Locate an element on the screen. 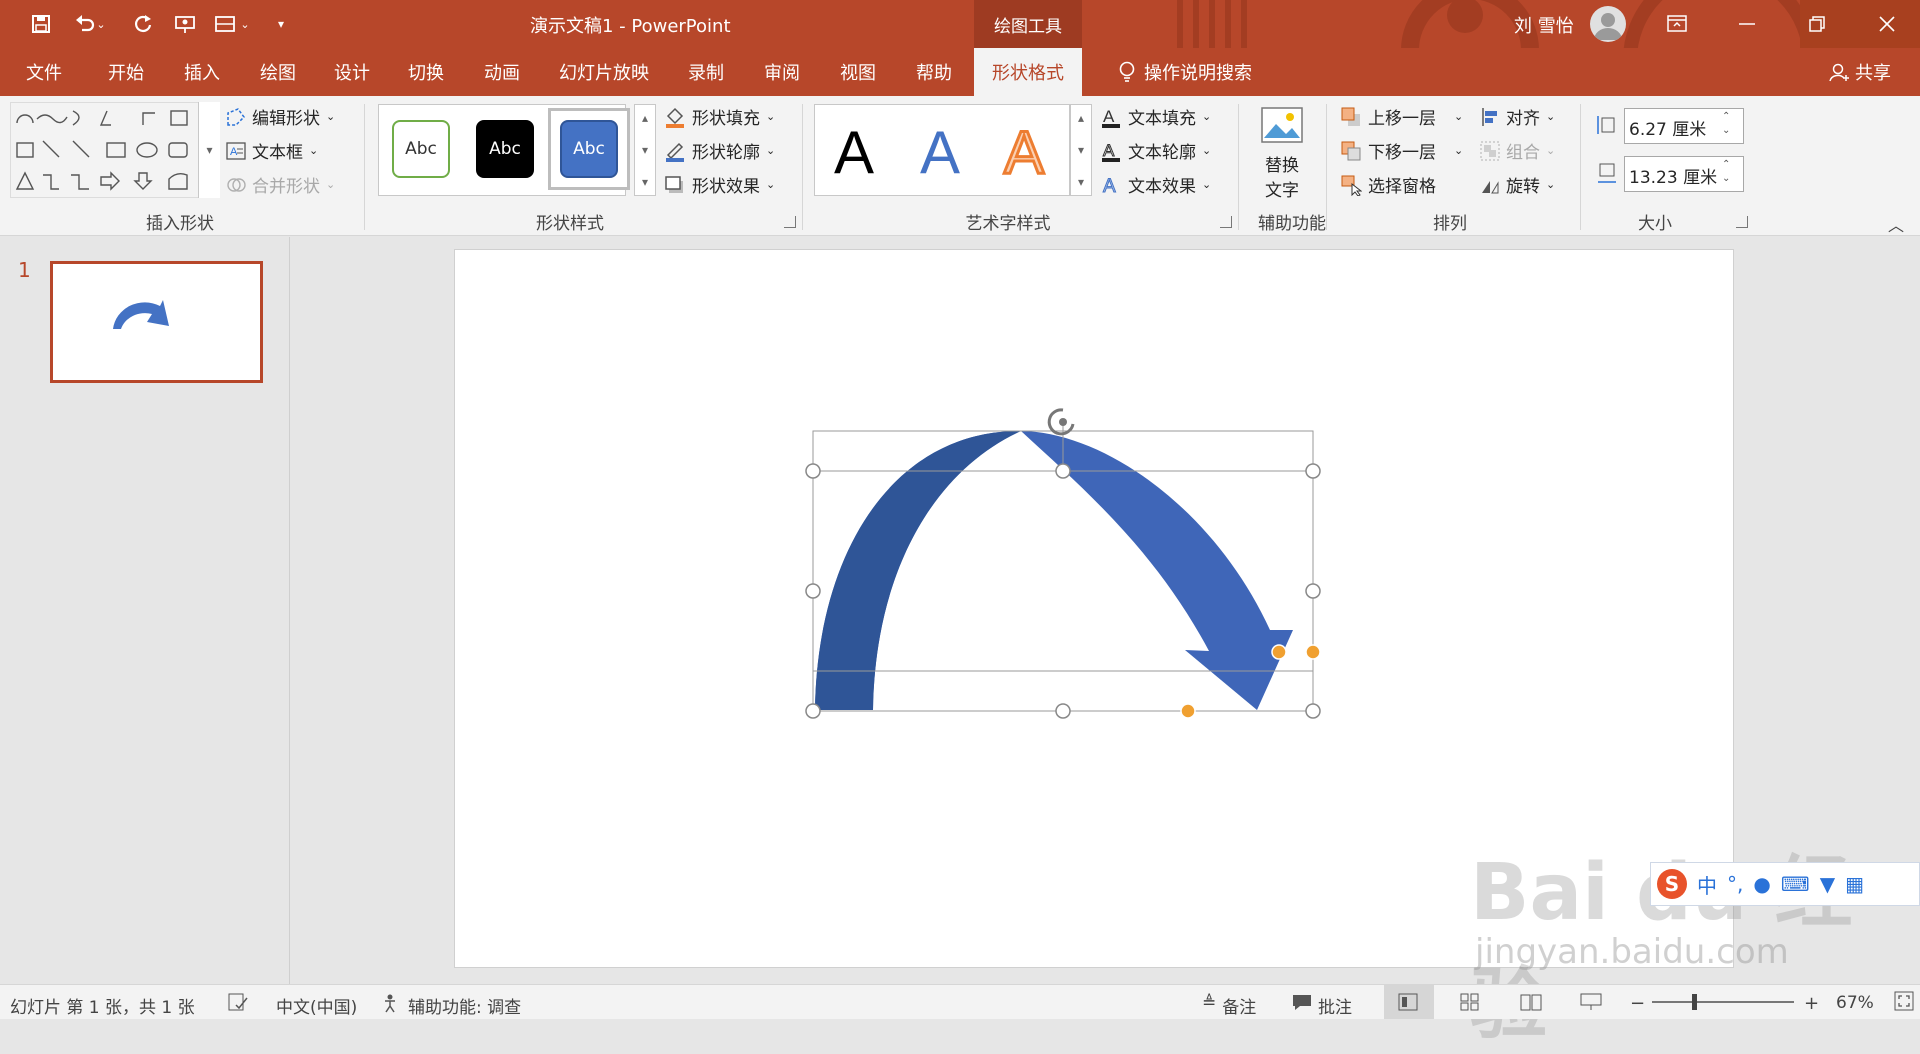 This screenshot has height=1054, width=1920. text-box-button: A 文本框 ⌄ is located at coordinates (272, 150).